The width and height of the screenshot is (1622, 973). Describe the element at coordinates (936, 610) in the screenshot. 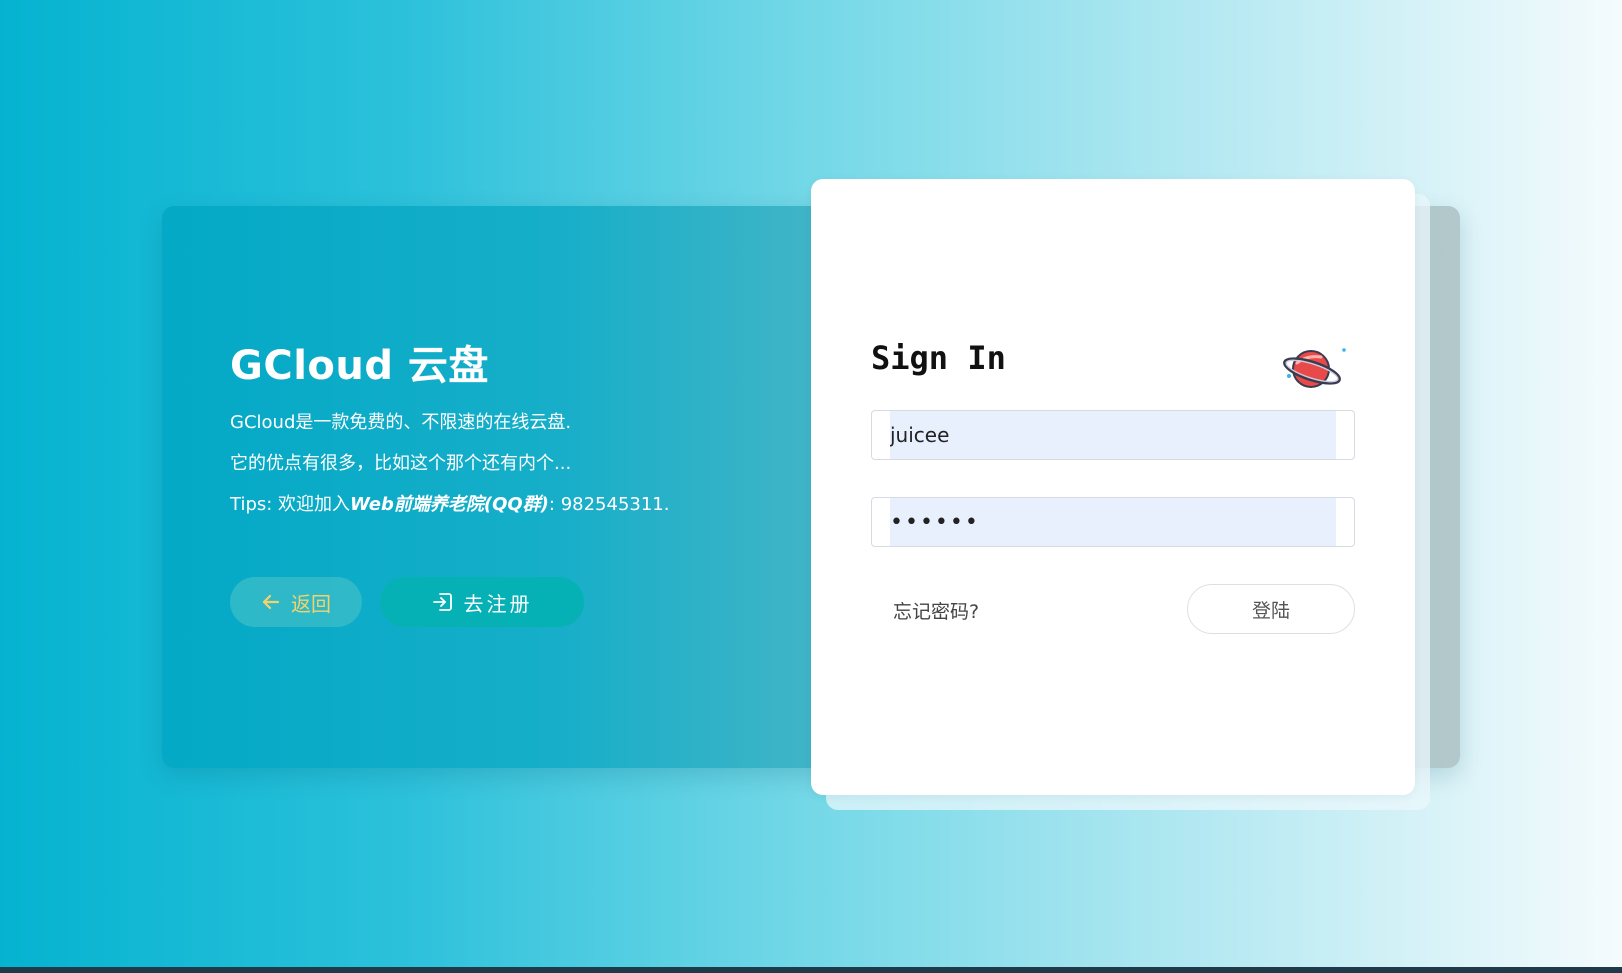

I see `forgot-password-link: 忘记密码?` at that location.